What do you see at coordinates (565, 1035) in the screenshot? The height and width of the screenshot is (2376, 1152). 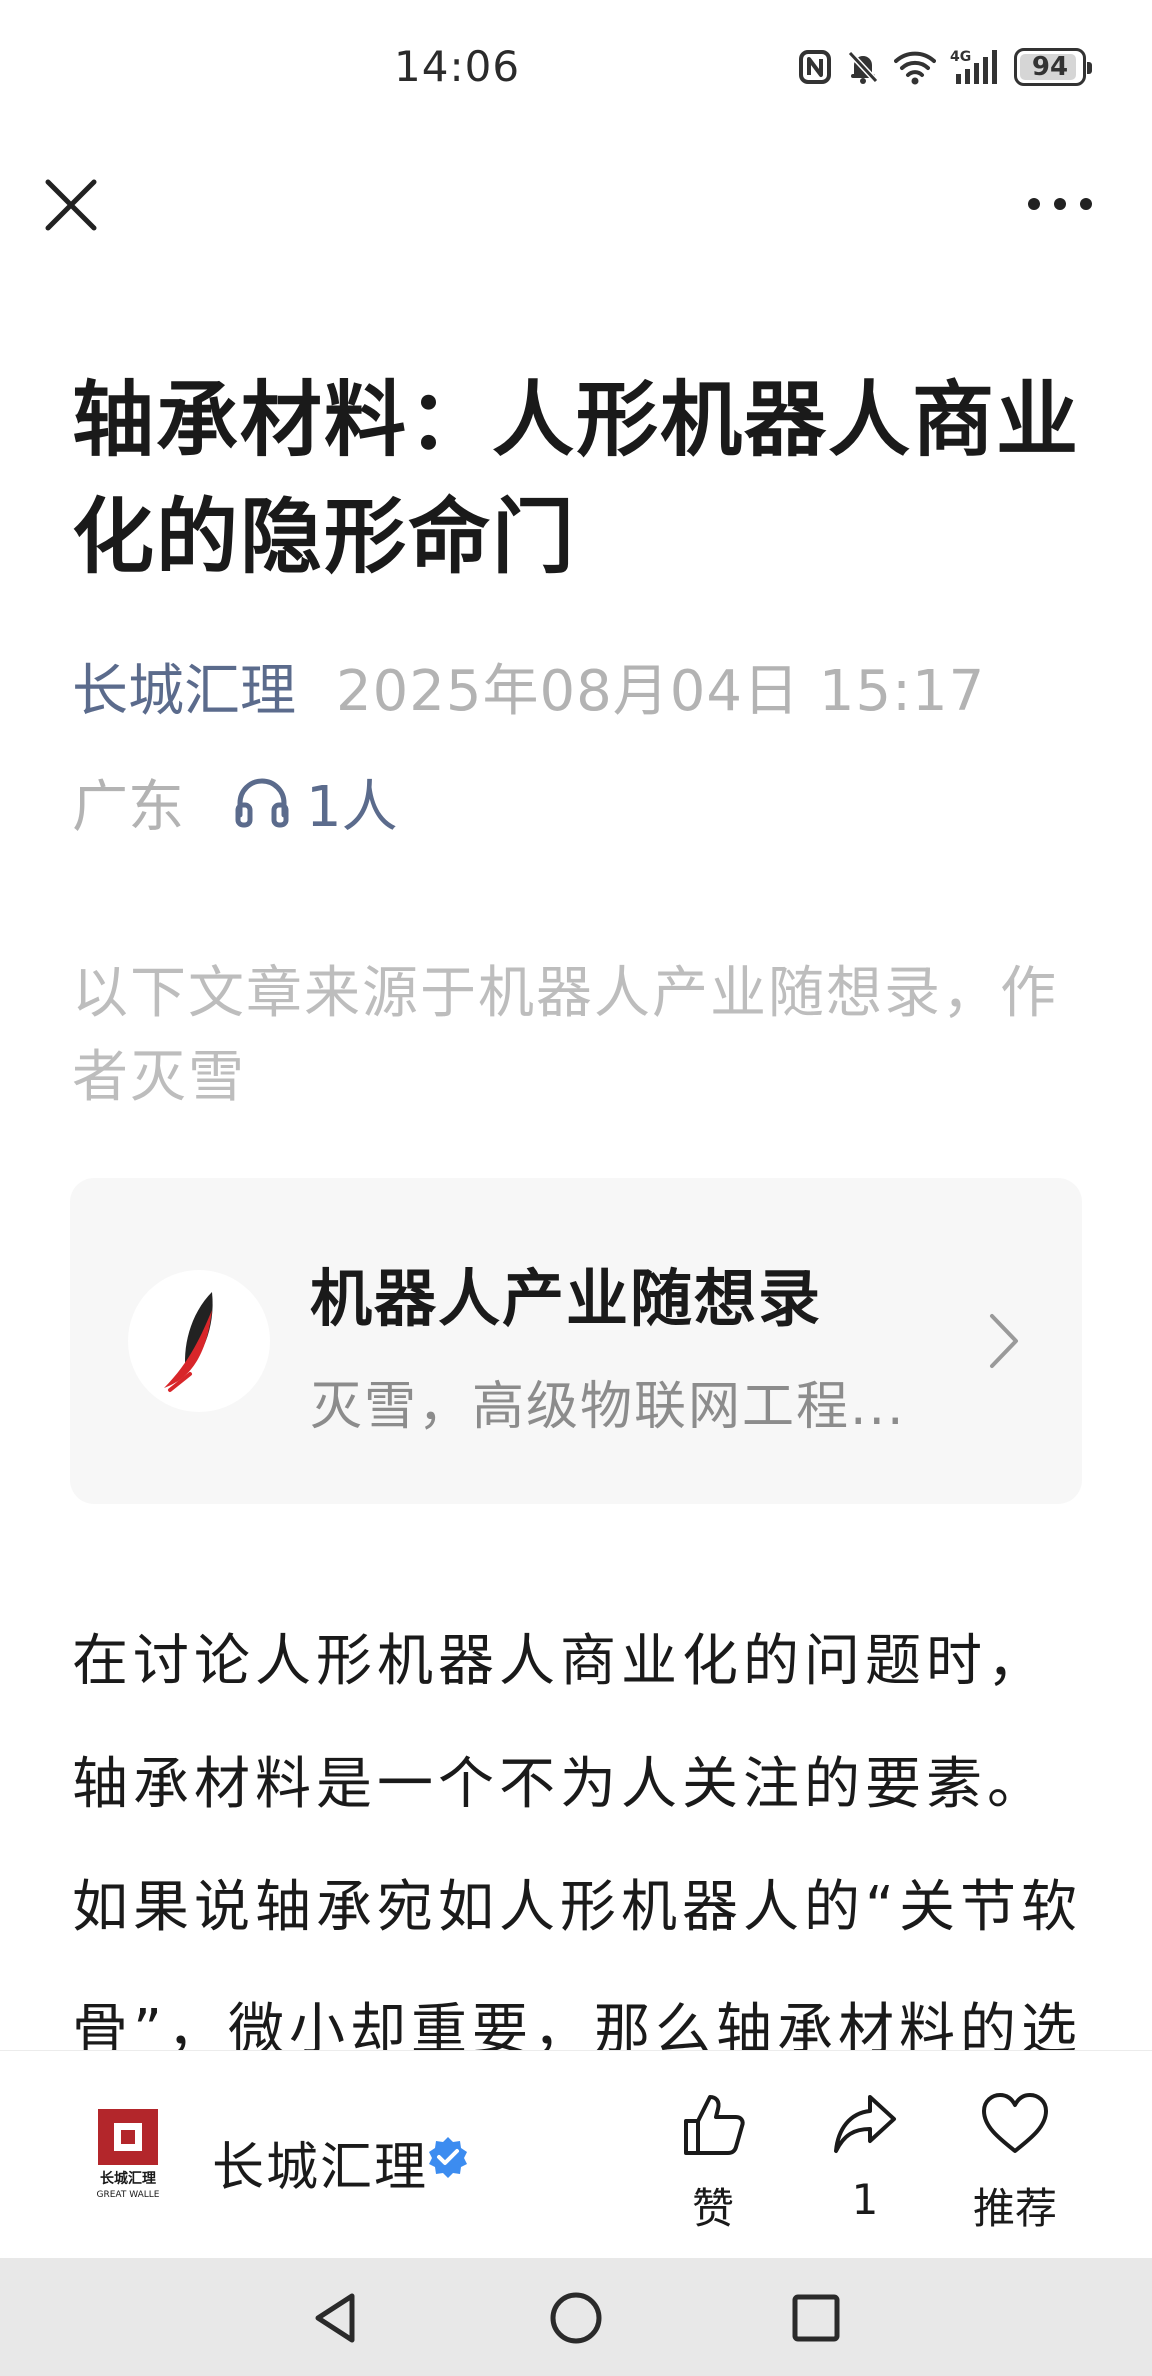 I see `source-note: 以下文章来源于机器人产业随想录，作者灭雪` at bounding box center [565, 1035].